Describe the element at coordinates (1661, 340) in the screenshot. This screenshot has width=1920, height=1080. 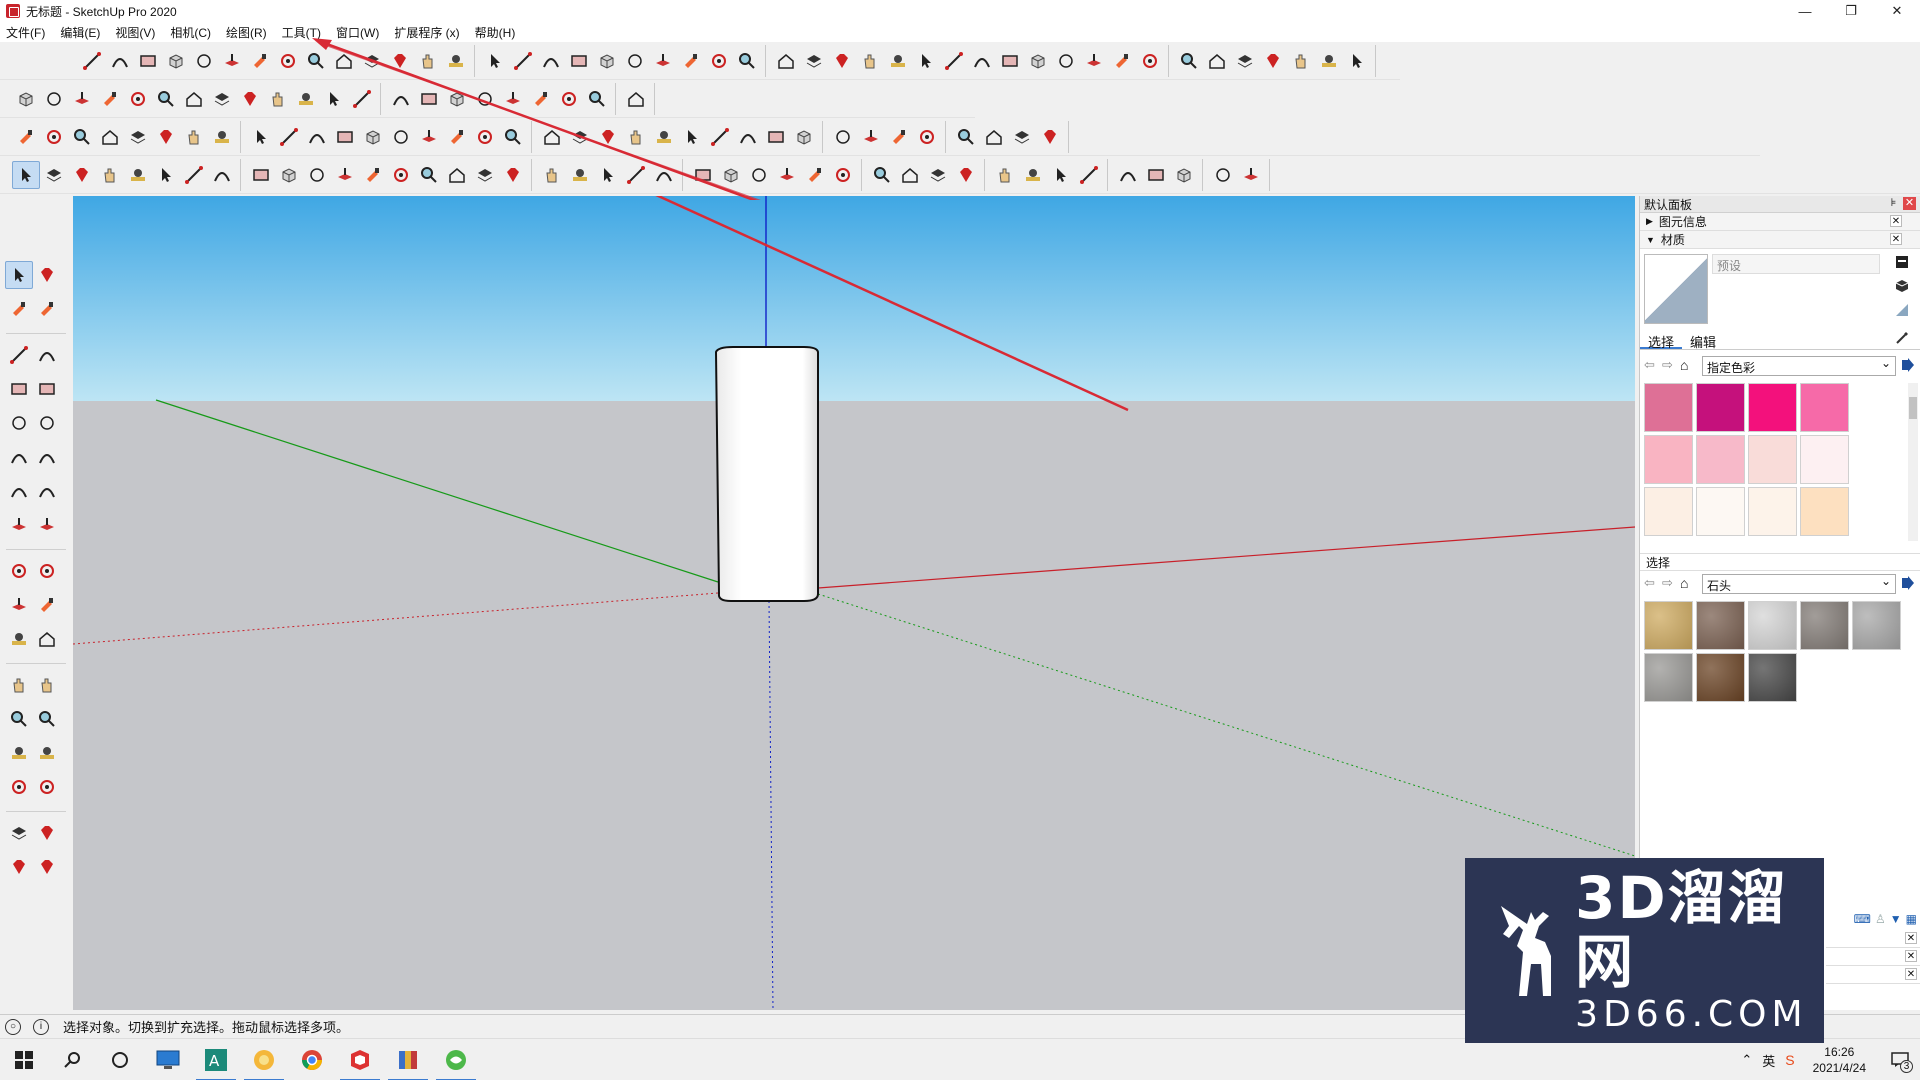
I see `tab-select: 选择` at that location.